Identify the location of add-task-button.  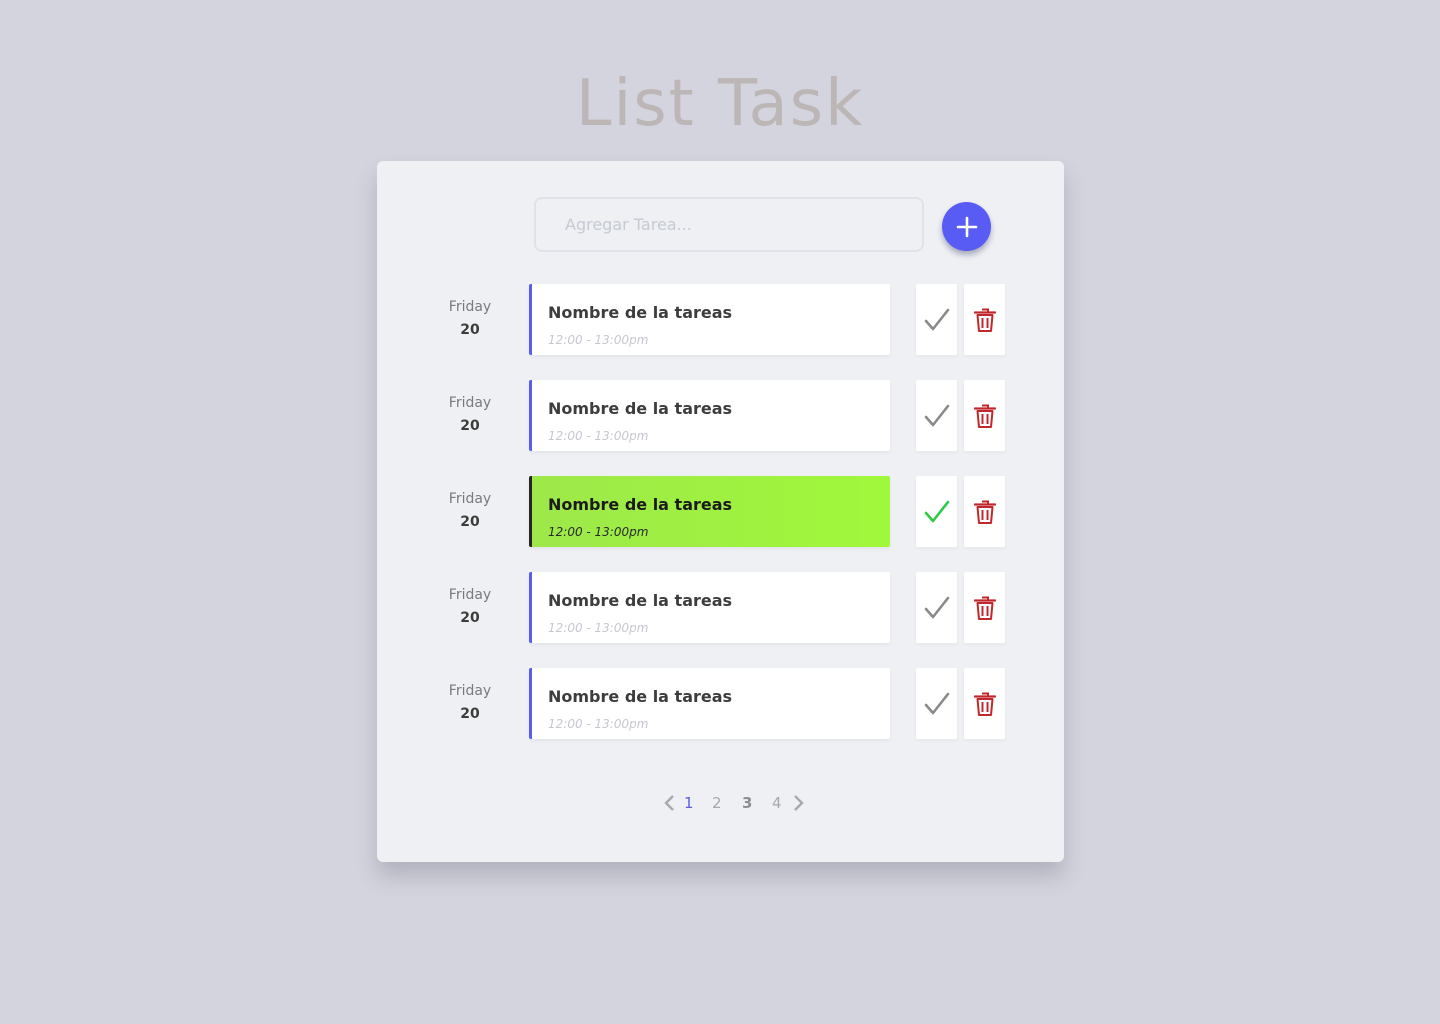
(966, 226).